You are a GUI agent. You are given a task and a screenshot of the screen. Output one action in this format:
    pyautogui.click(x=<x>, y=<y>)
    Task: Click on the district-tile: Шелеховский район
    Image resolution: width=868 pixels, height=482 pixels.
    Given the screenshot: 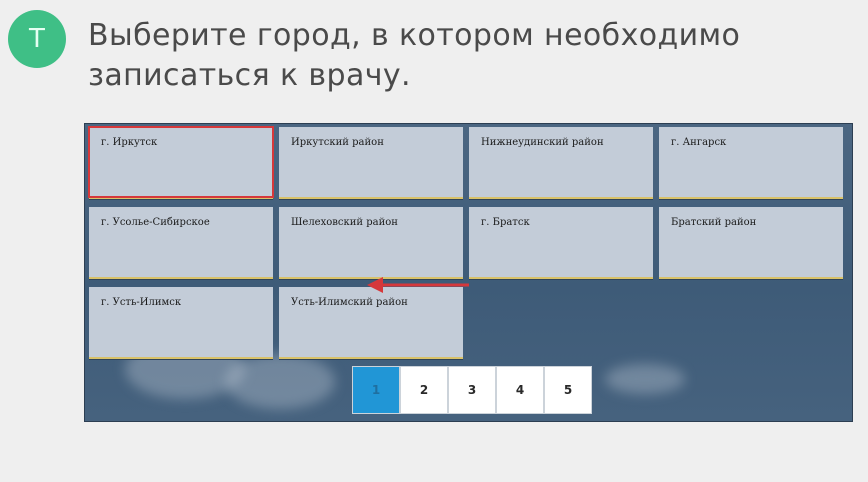 What is the action you would take?
    pyautogui.click(x=371, y=242)
    